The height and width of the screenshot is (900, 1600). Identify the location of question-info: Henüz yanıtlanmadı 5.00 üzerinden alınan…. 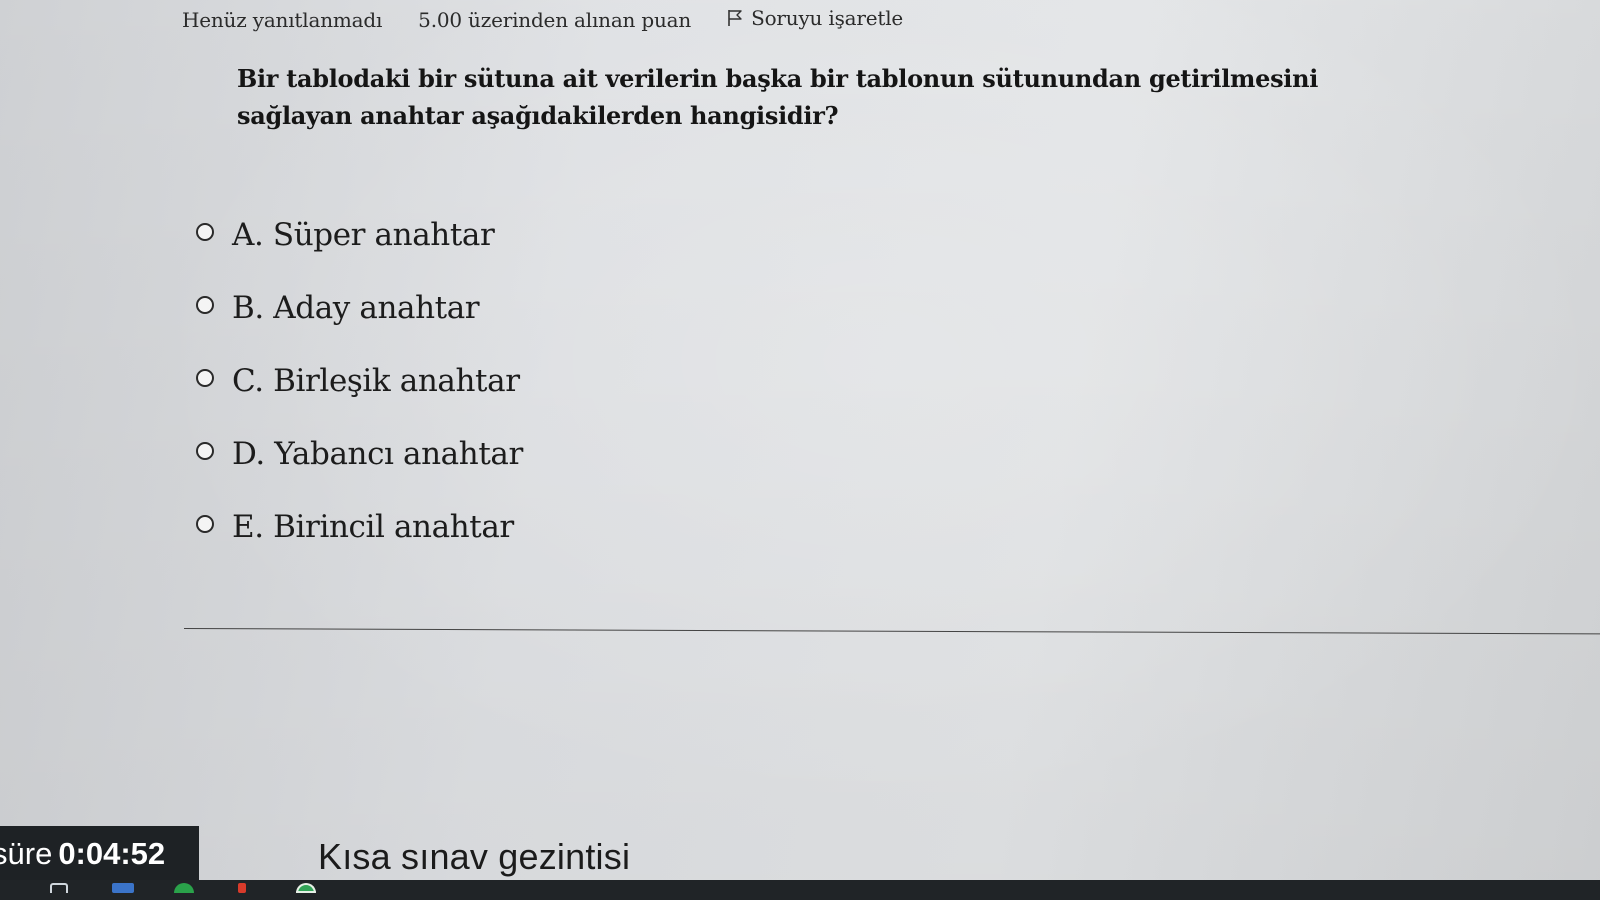
(542, 19).